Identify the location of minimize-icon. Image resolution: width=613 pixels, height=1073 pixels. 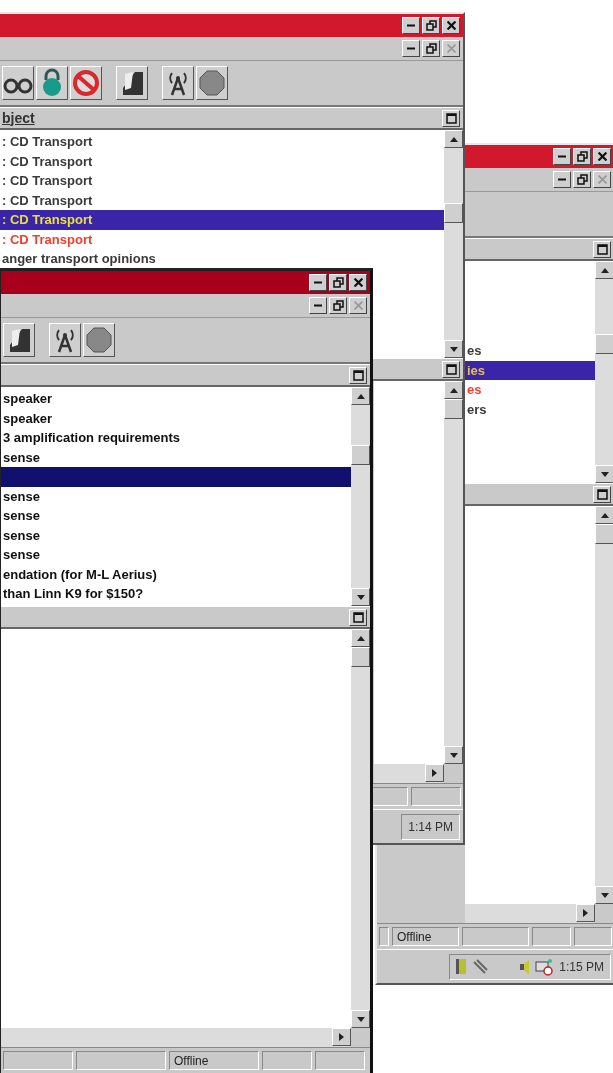
(562, 179).